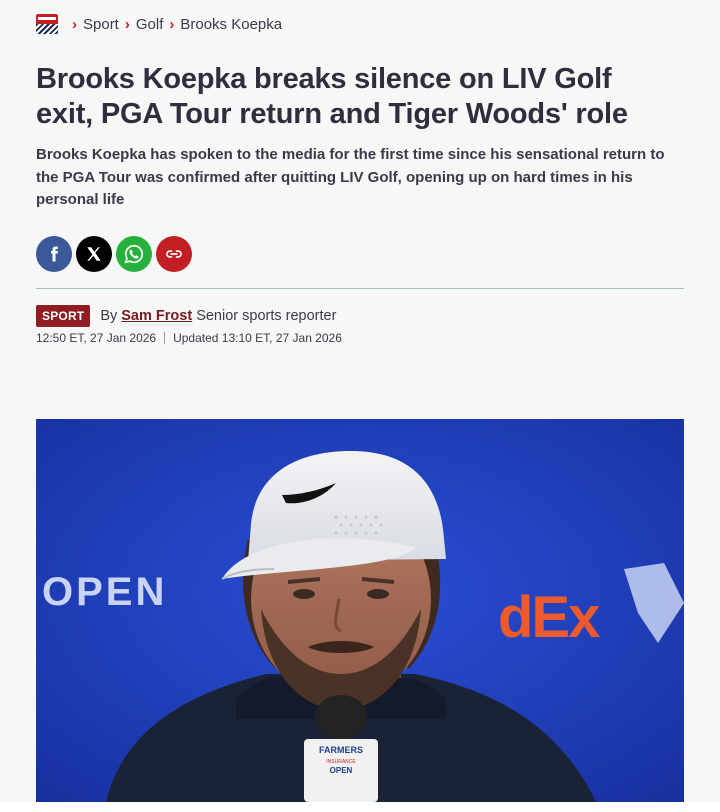 Image resolution: width=720 pixels, height=812 pixels. Describe the element at coordinates (231, 24) in the screenshot. I see `breadcrumb-brooks-koepka: Brooks Koepka` at that location.